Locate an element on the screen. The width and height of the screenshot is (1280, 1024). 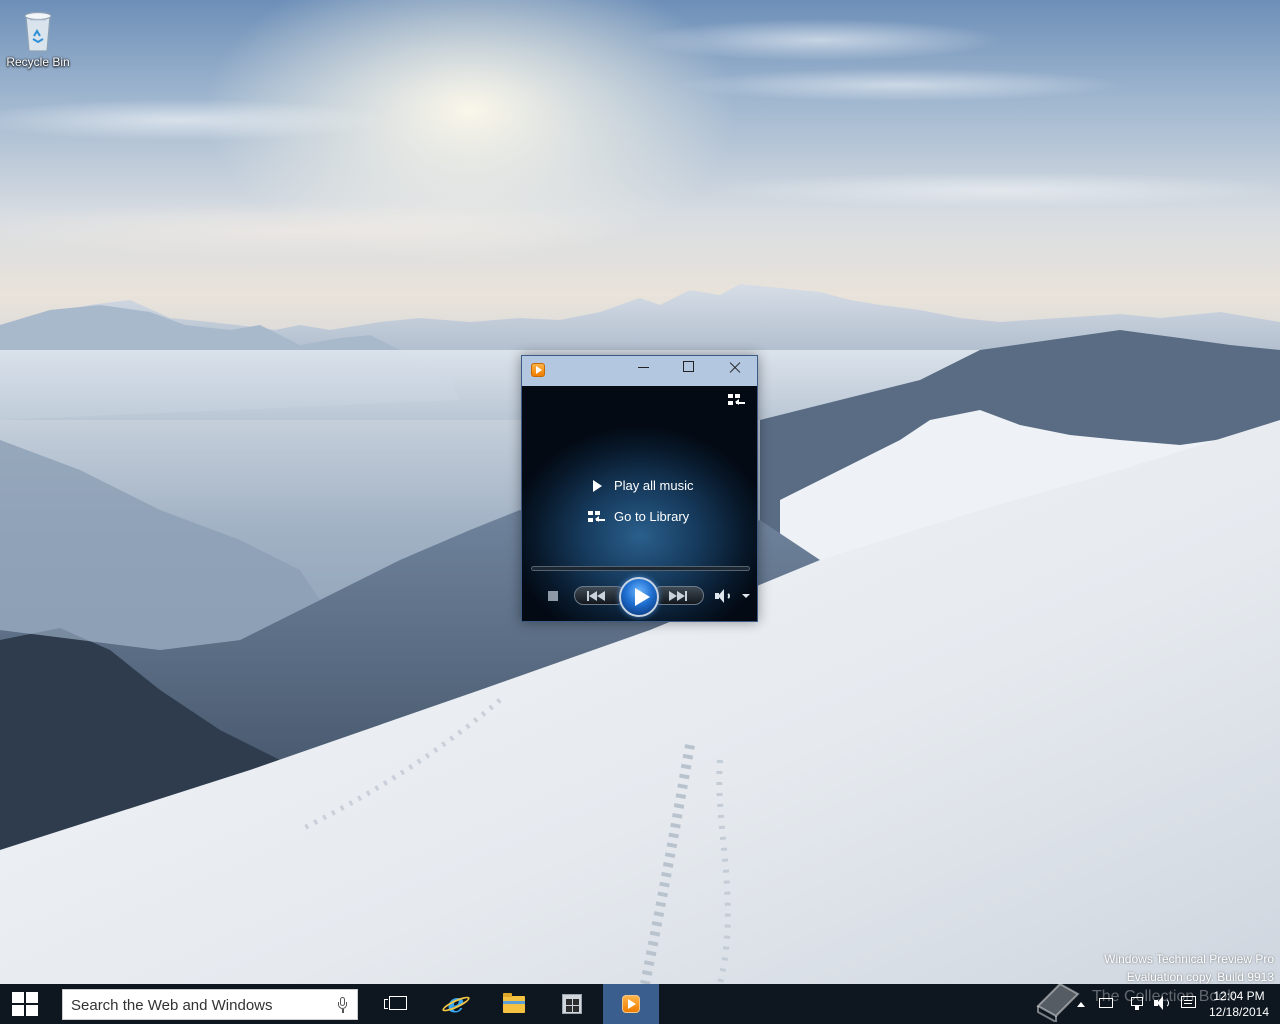
book-icon is located at coordinates (1058, 1002).